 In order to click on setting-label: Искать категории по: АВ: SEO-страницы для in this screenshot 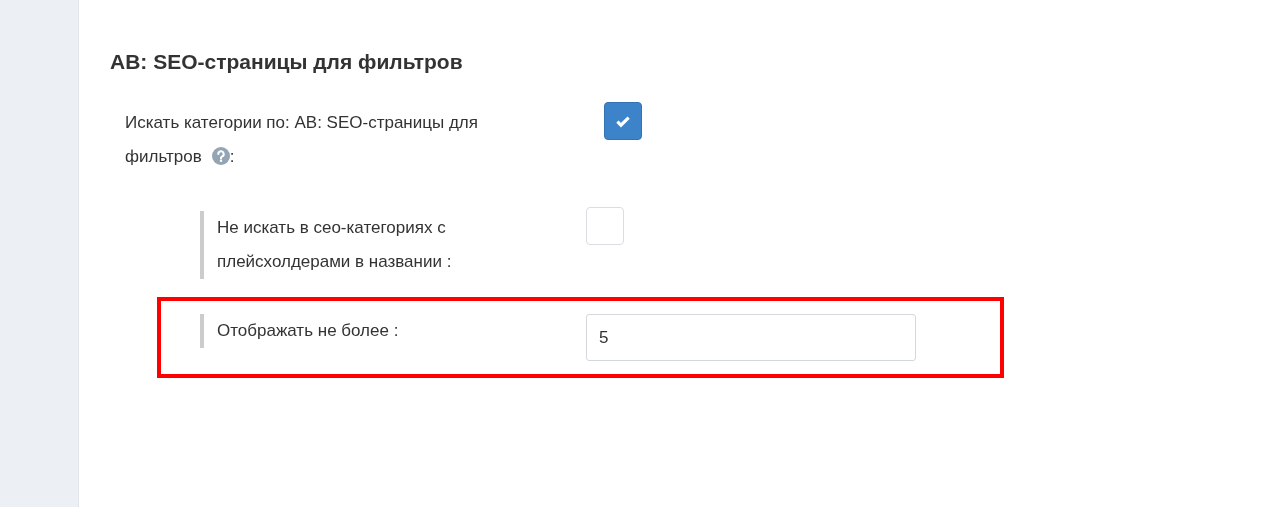, I will do `click(301, 122)`.